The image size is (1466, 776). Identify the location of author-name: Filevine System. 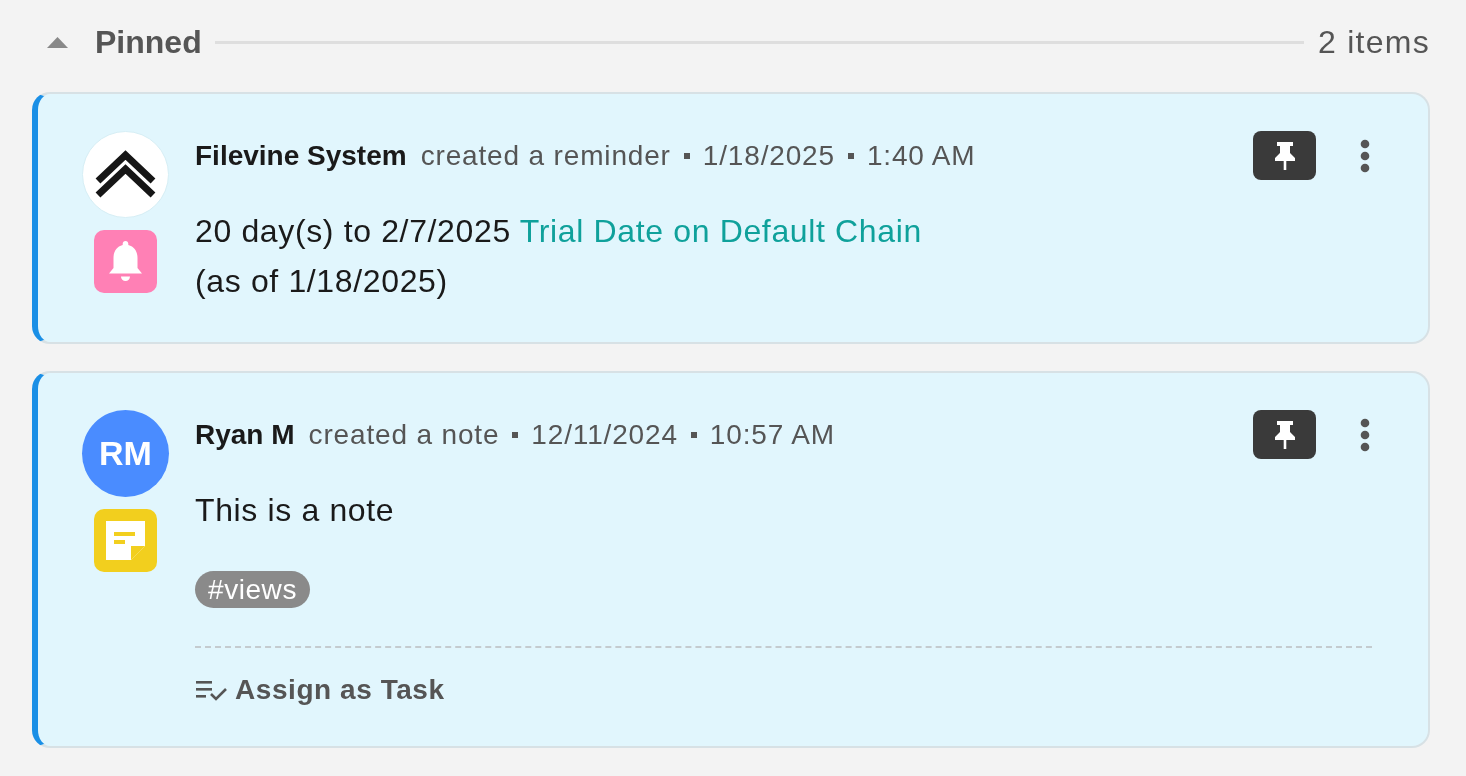
(301, 155).